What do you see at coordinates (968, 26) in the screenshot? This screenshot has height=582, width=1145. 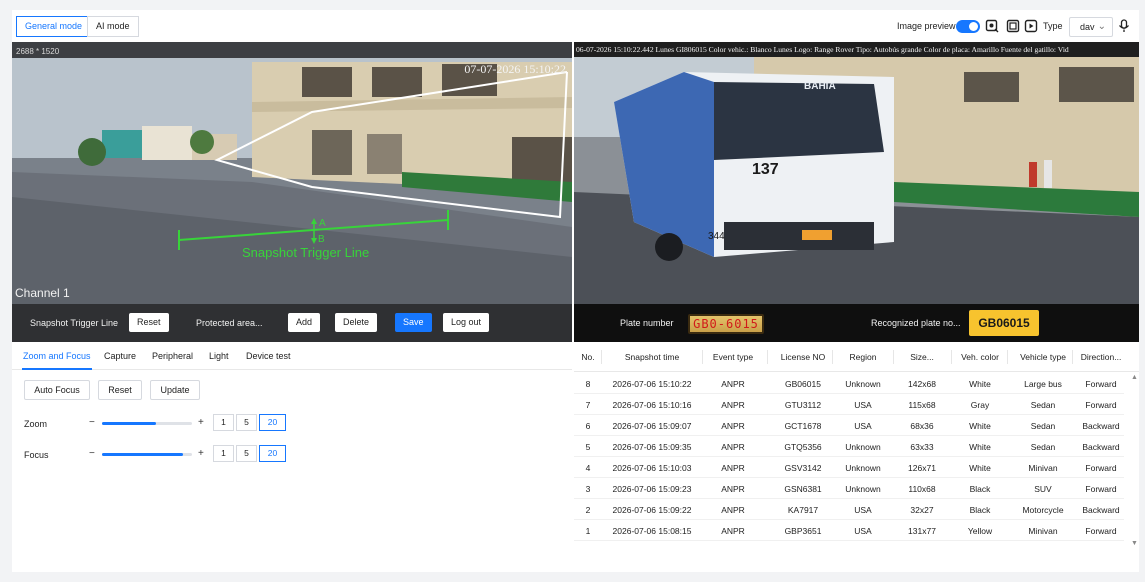 I see `image-preview-toggle` at bounding box center [968, 26].